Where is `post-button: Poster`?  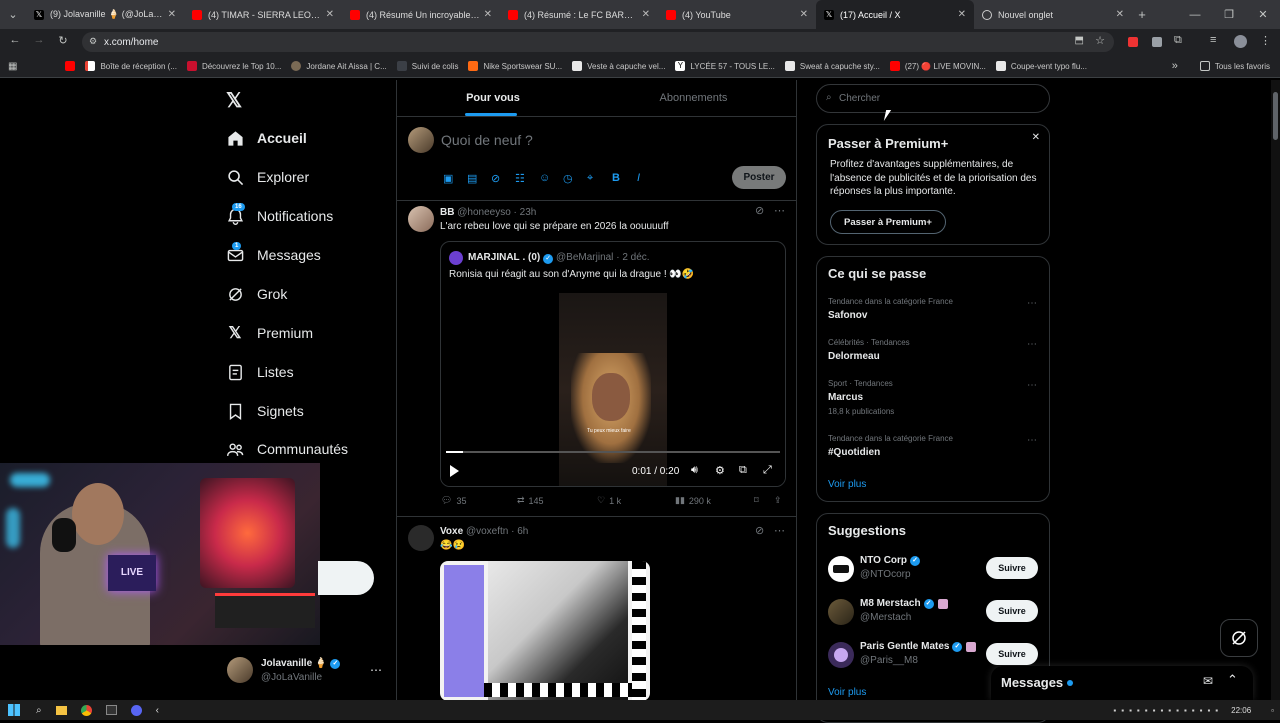
post-button: Poster is located at coordinates (759, 177).